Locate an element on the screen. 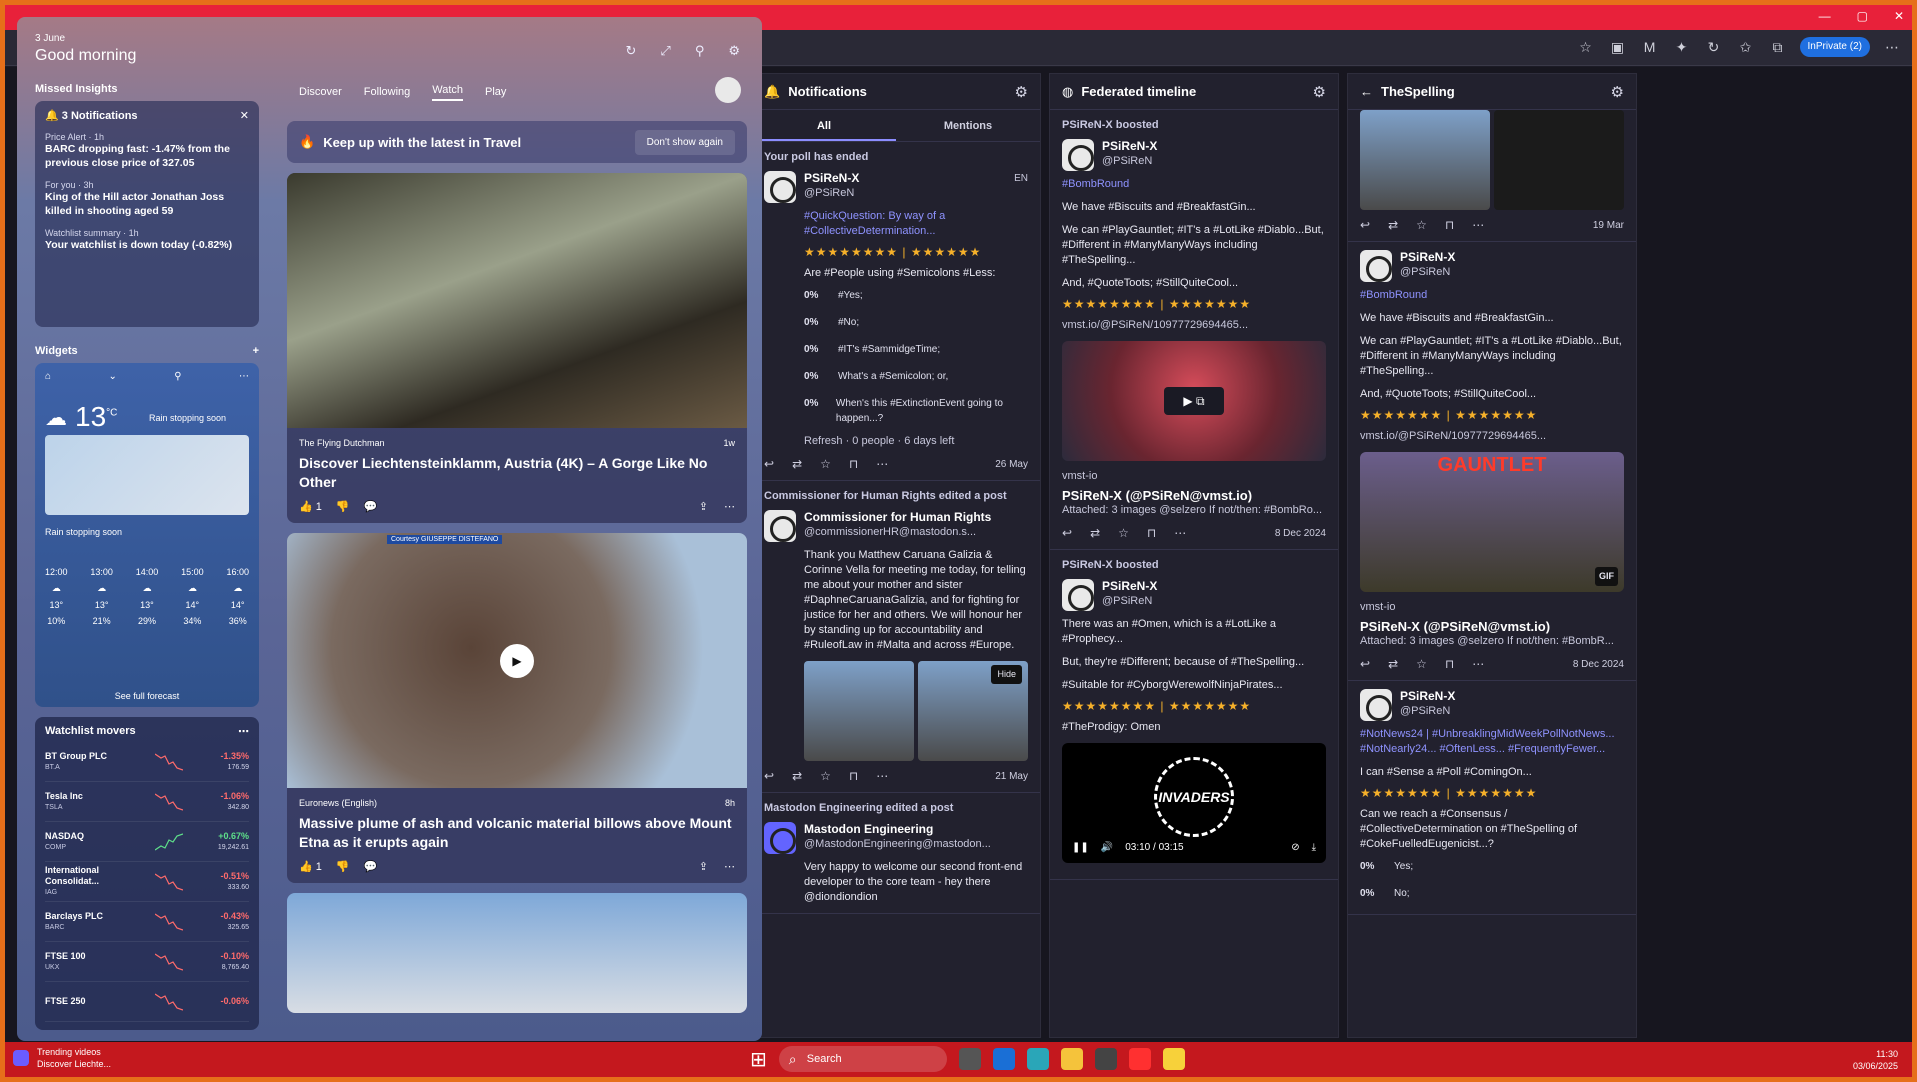  minimize-icon: — is located at coordinates (1825, 16).